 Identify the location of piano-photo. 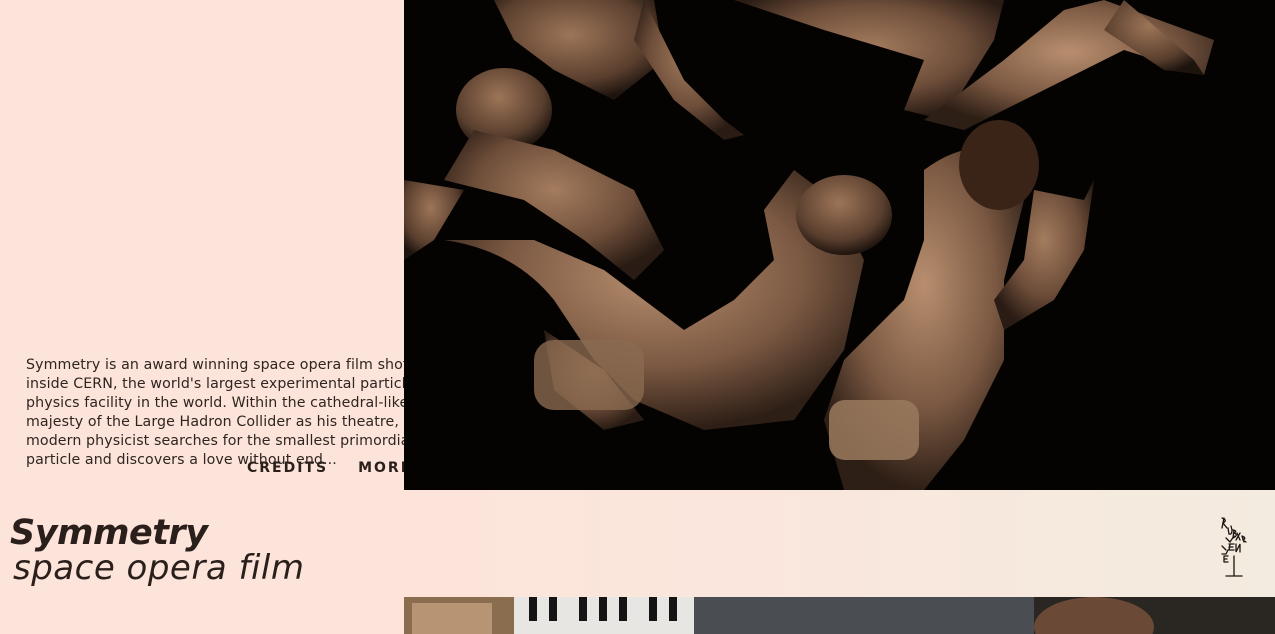
(839, 615).